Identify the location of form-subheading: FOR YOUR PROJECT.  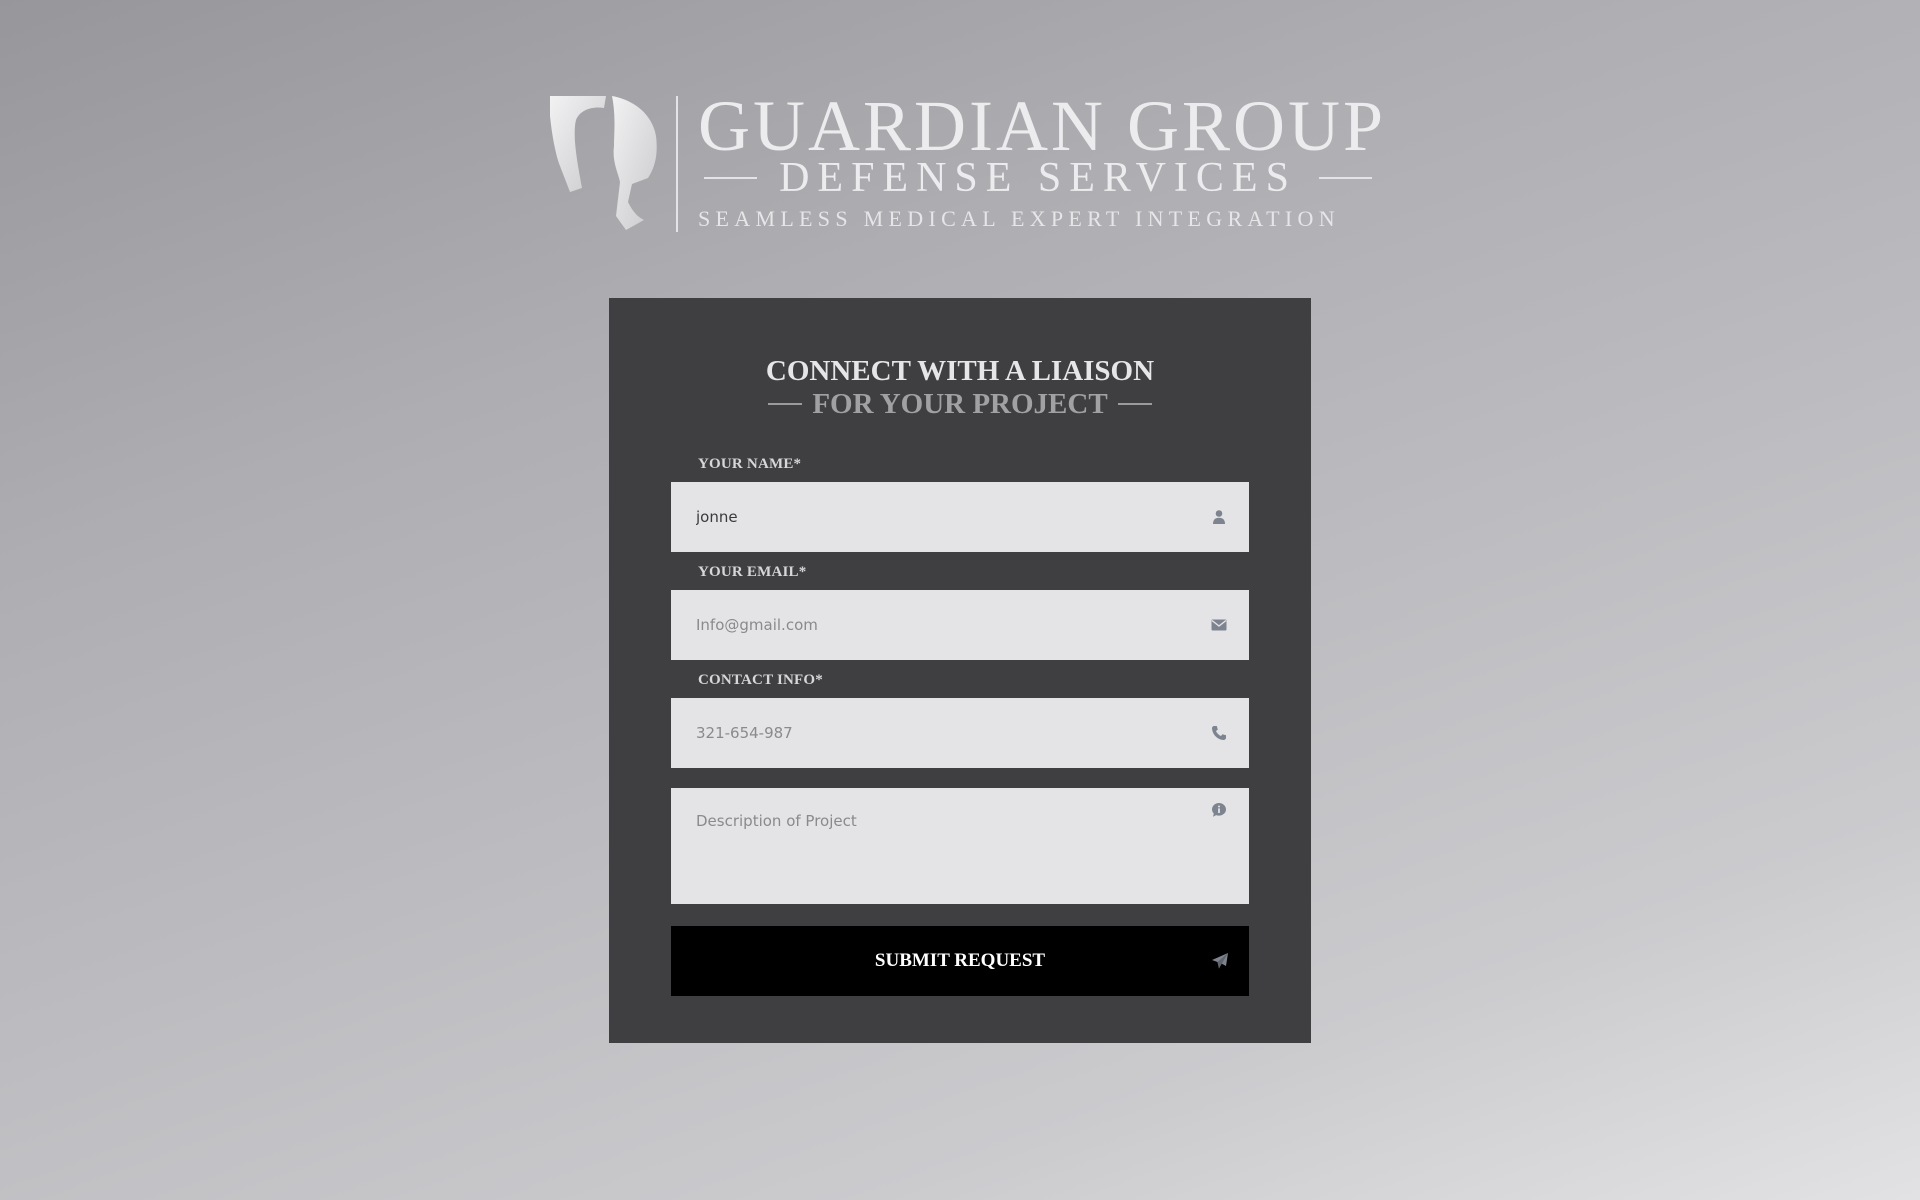
(960, 404).